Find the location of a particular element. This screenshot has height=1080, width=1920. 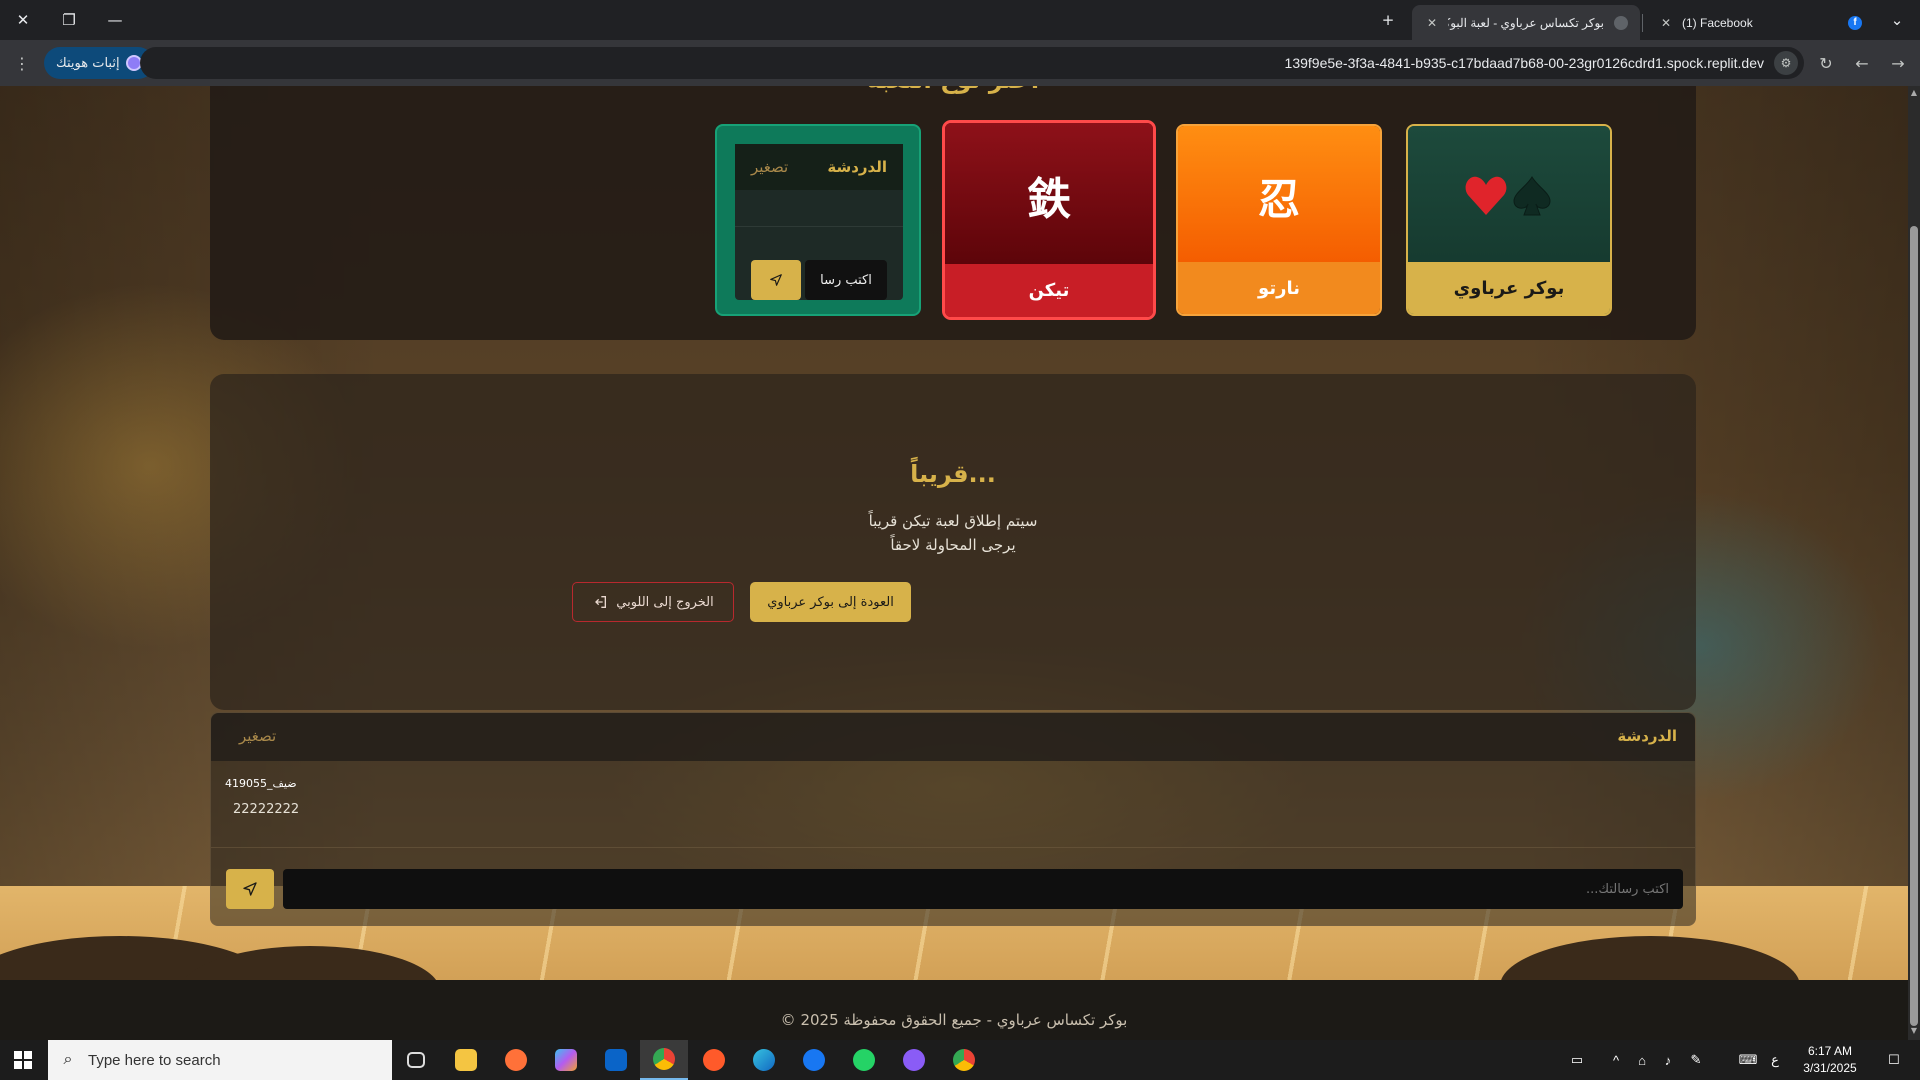

card-label: تيكن is located at coordinates (1049, 290).